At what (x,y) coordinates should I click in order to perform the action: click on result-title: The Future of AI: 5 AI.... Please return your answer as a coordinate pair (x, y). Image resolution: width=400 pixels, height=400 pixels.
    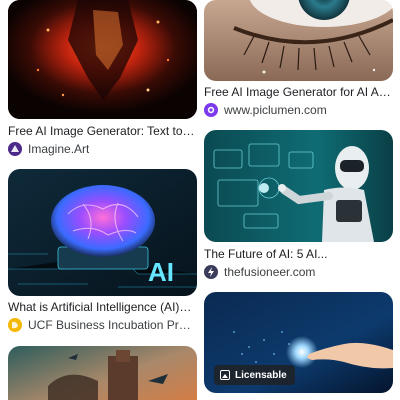
    Looking at the image, I should click on (298, 254).